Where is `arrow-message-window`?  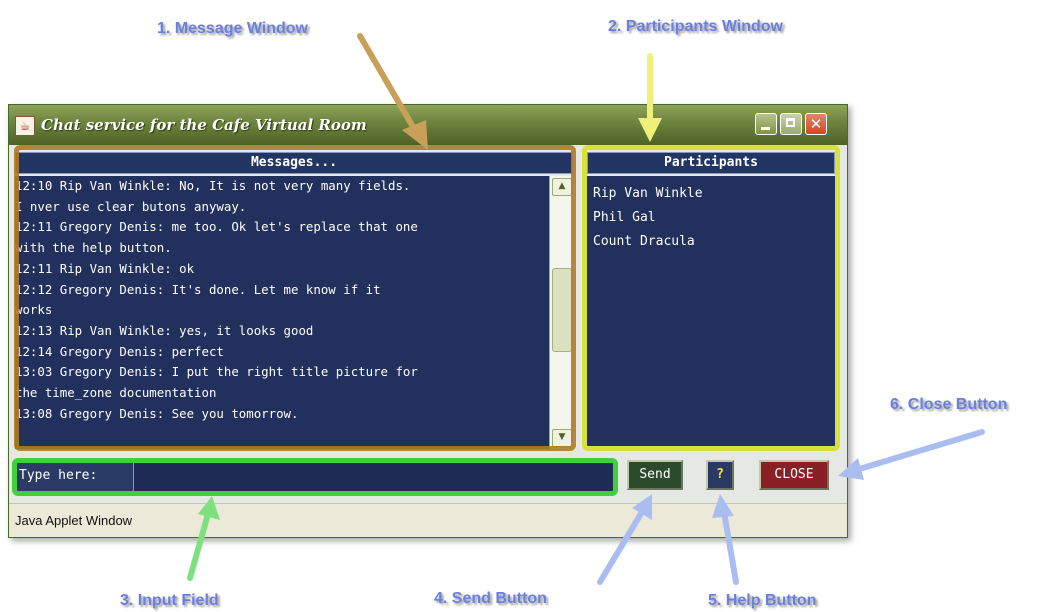 arrow-message-window is located at coordinates (392, 91).